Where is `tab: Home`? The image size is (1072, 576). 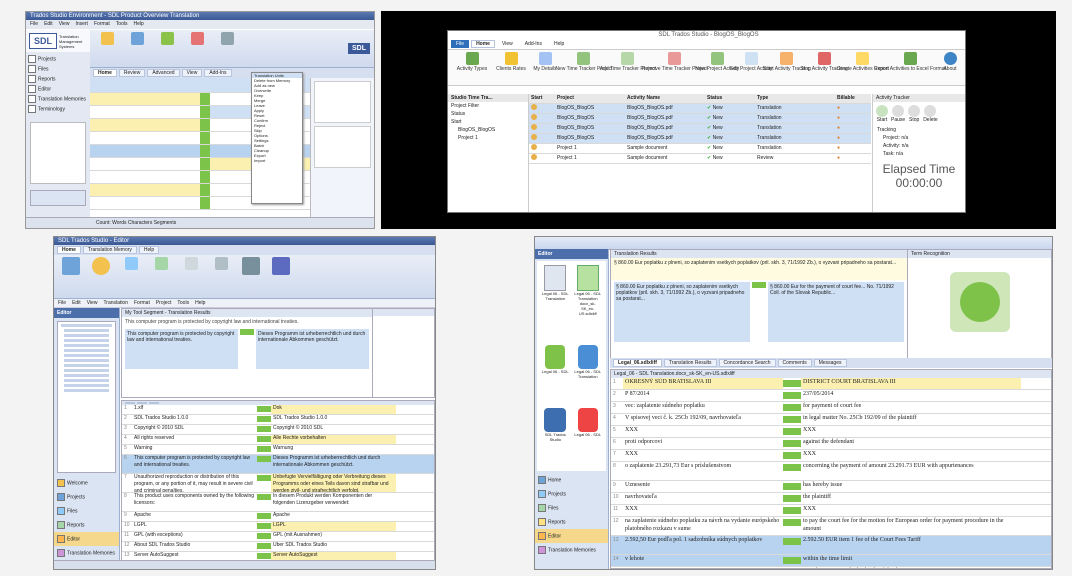
tab: Home is located at coordinates (105, 73).